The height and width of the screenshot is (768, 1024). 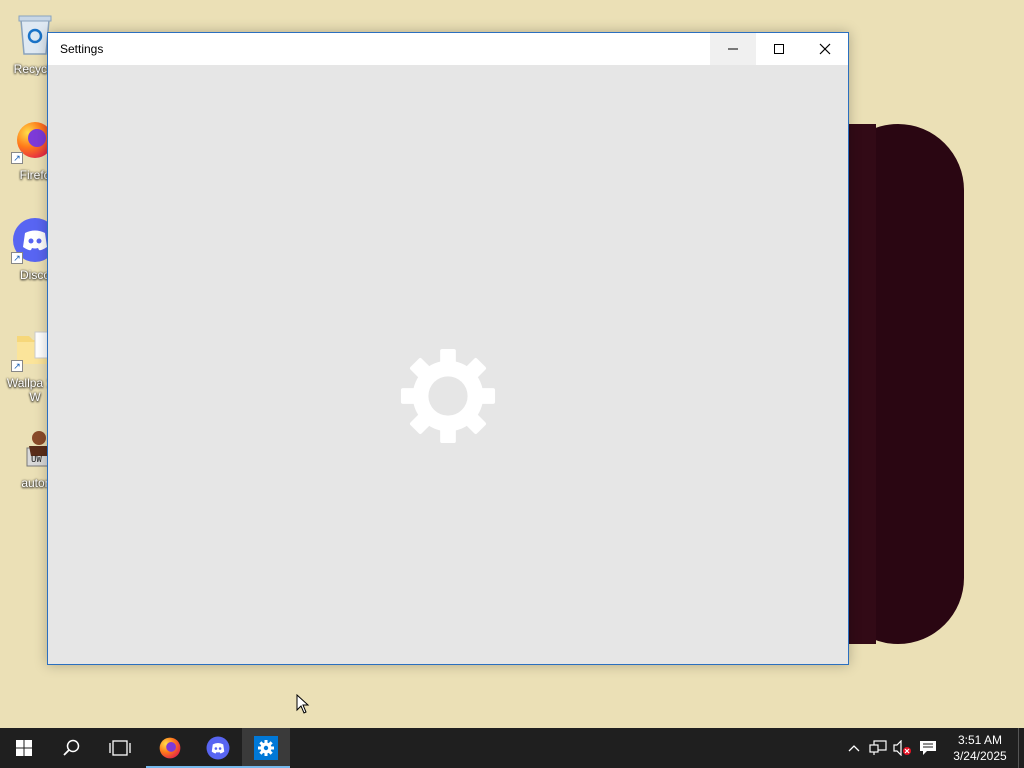 I want to click on maximize-icon, so click(x=779, y=49).